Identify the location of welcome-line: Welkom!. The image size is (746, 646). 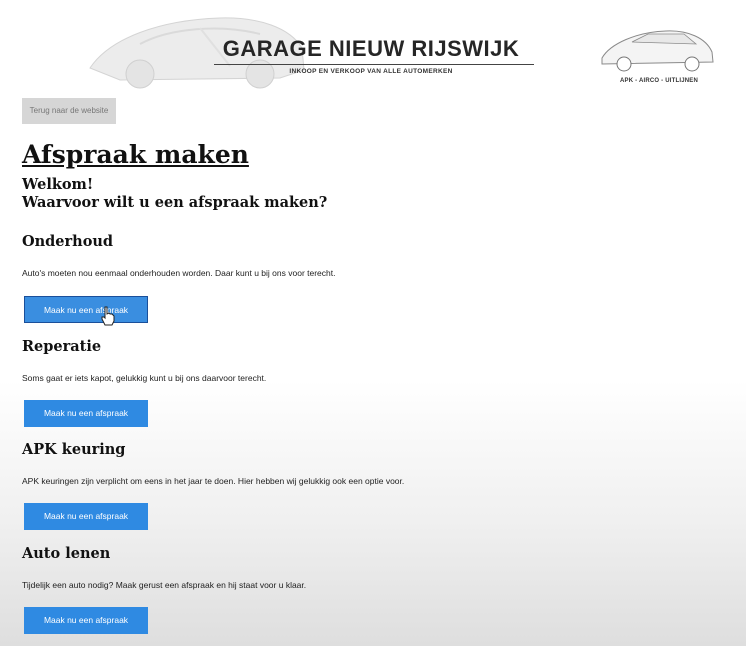
(58, 184).